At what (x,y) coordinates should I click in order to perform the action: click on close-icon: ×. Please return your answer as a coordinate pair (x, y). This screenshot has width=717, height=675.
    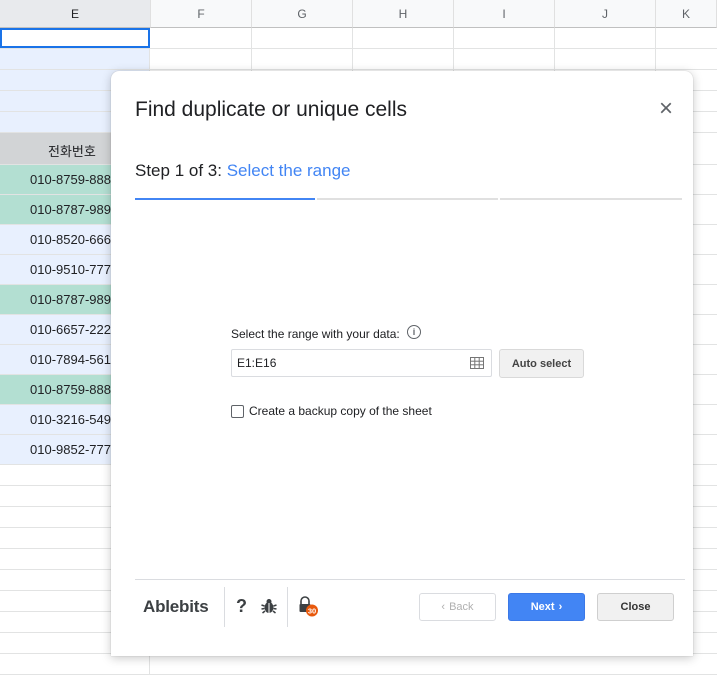
    Looking at the image, I should click on (666, 109).